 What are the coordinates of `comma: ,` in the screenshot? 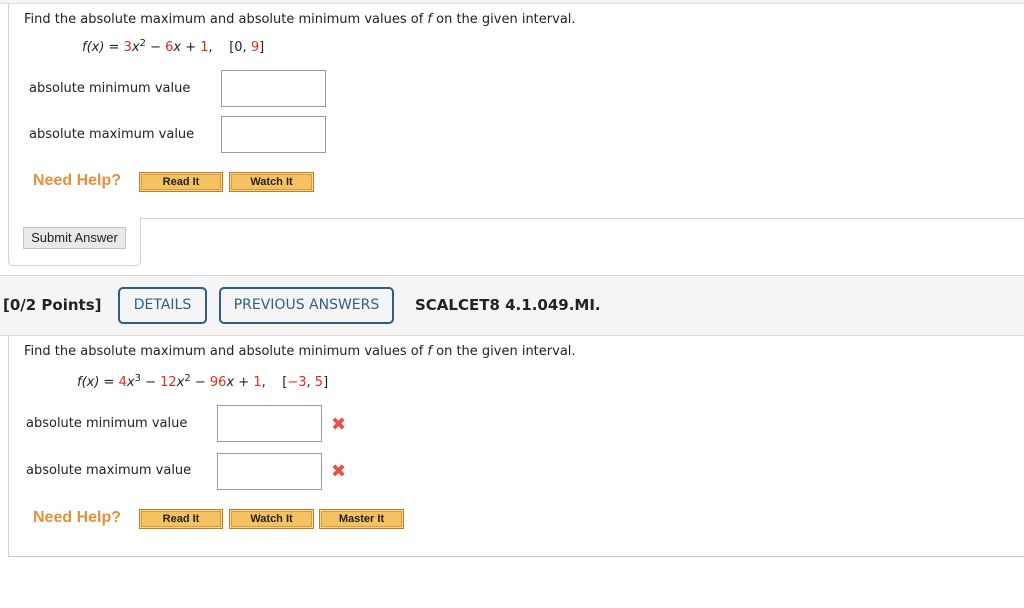 It's located at (219, 47).